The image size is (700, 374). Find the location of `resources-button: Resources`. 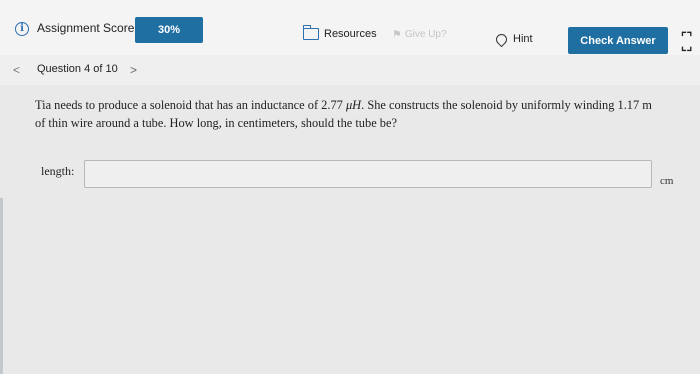

resources-button: Resources is located at coordinates (339, 34).